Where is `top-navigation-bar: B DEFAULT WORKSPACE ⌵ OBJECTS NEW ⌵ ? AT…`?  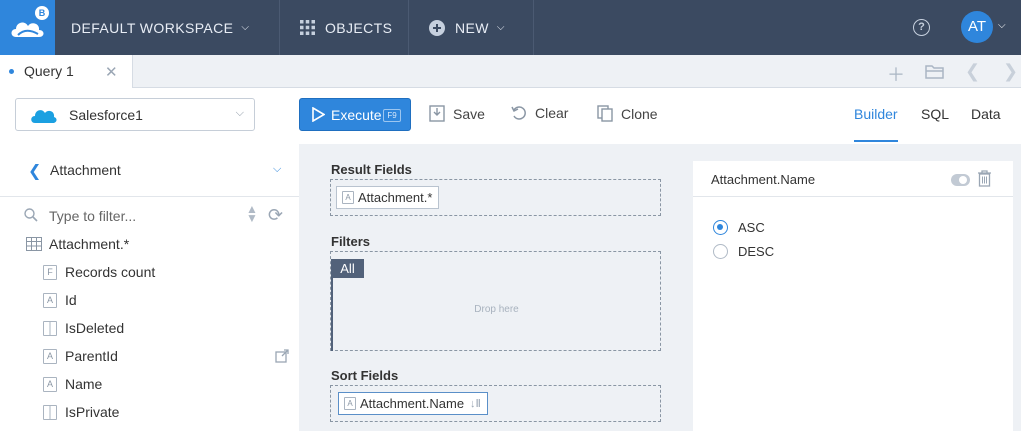 top-navigation-bar: B DEFAULT WORKSPACE ⌵ OBJECTS NEW ⌵ ? AT… is located at coordinates (510, 27).